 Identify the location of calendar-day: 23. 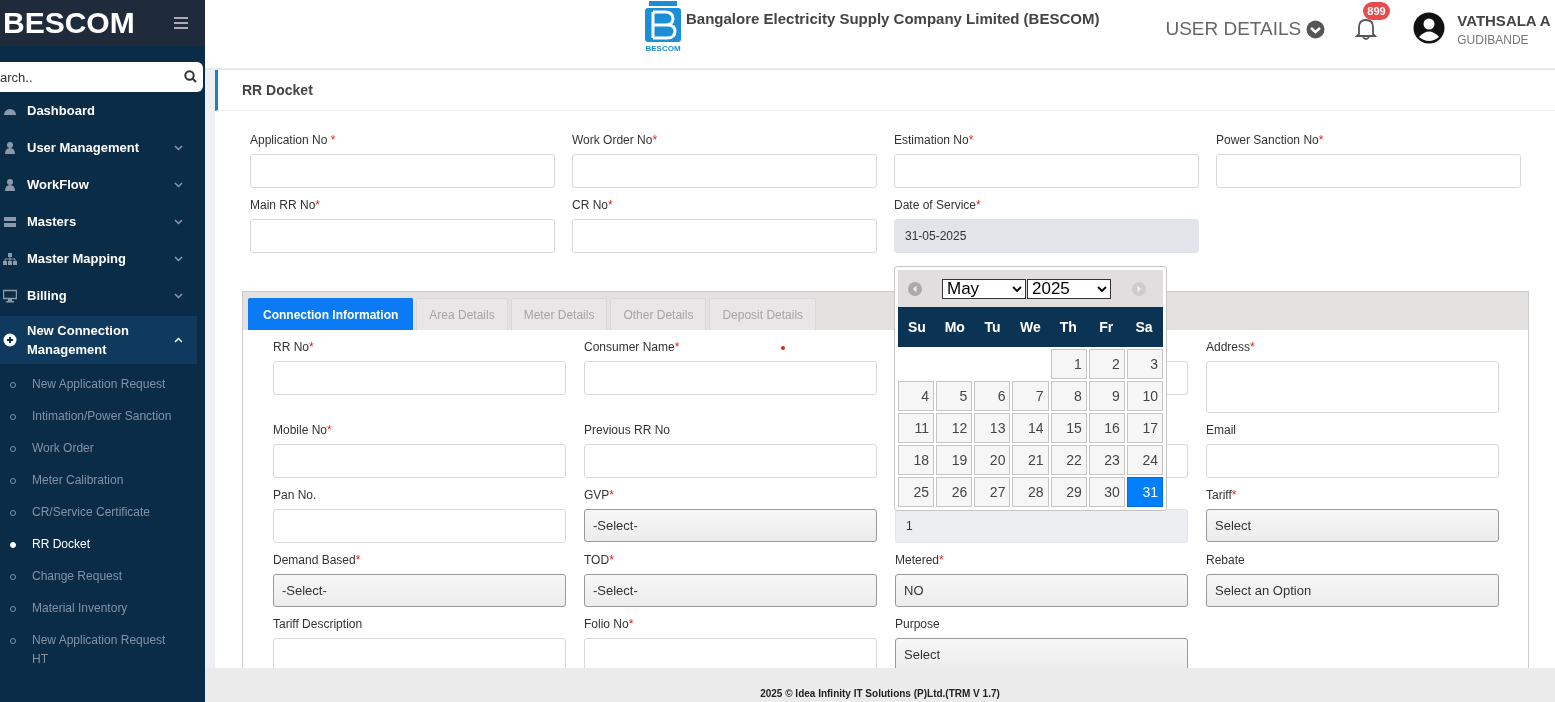
(1106, 460).